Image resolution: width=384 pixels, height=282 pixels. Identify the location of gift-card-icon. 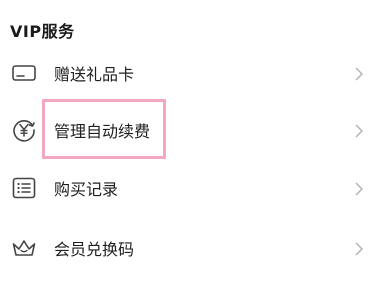
(24, 73).